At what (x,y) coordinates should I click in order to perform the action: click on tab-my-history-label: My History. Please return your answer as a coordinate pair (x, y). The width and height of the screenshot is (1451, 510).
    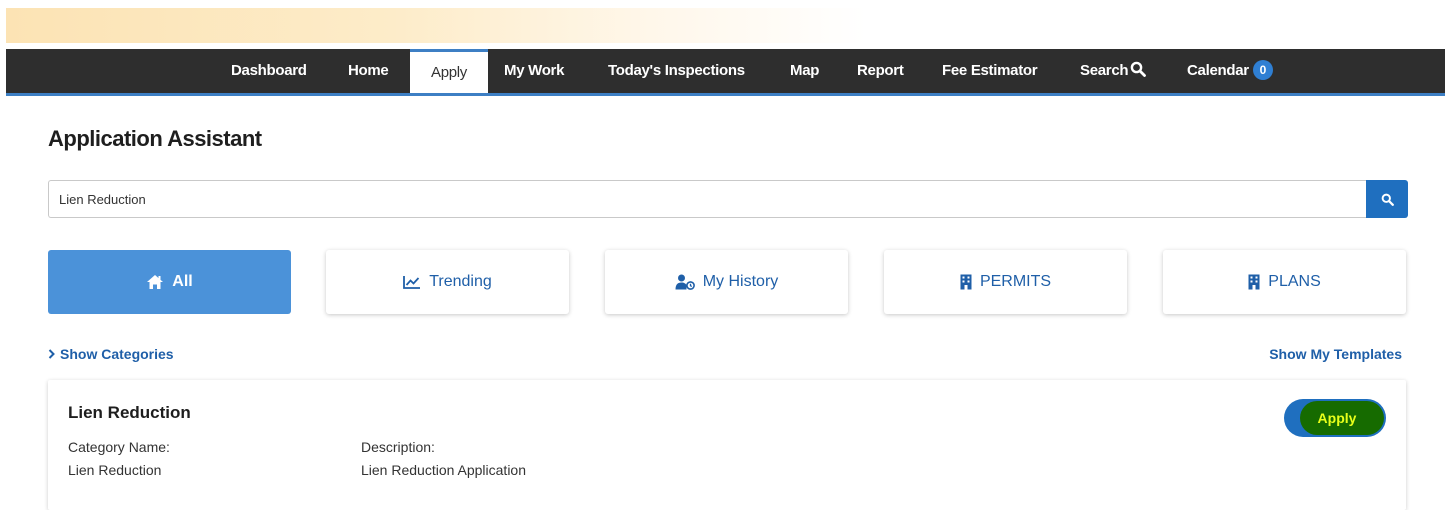
    Looking at the image, I should click on (740, 281).